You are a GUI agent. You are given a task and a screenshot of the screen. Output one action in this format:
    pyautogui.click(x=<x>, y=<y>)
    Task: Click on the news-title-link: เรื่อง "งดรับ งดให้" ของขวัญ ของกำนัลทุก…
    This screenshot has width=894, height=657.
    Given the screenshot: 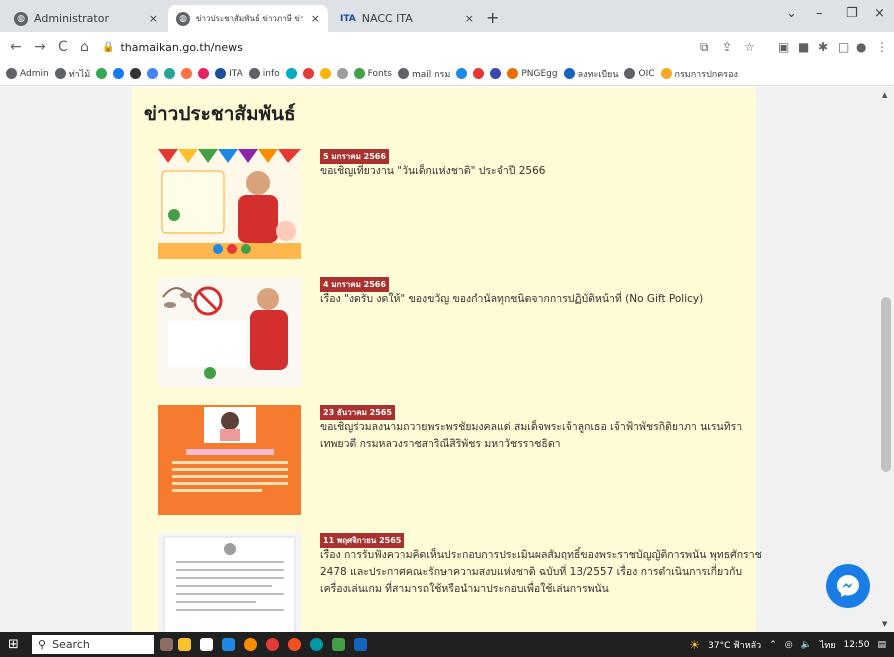 What is the action you would take?
    pyautogui.click(x=542, y=299)
    